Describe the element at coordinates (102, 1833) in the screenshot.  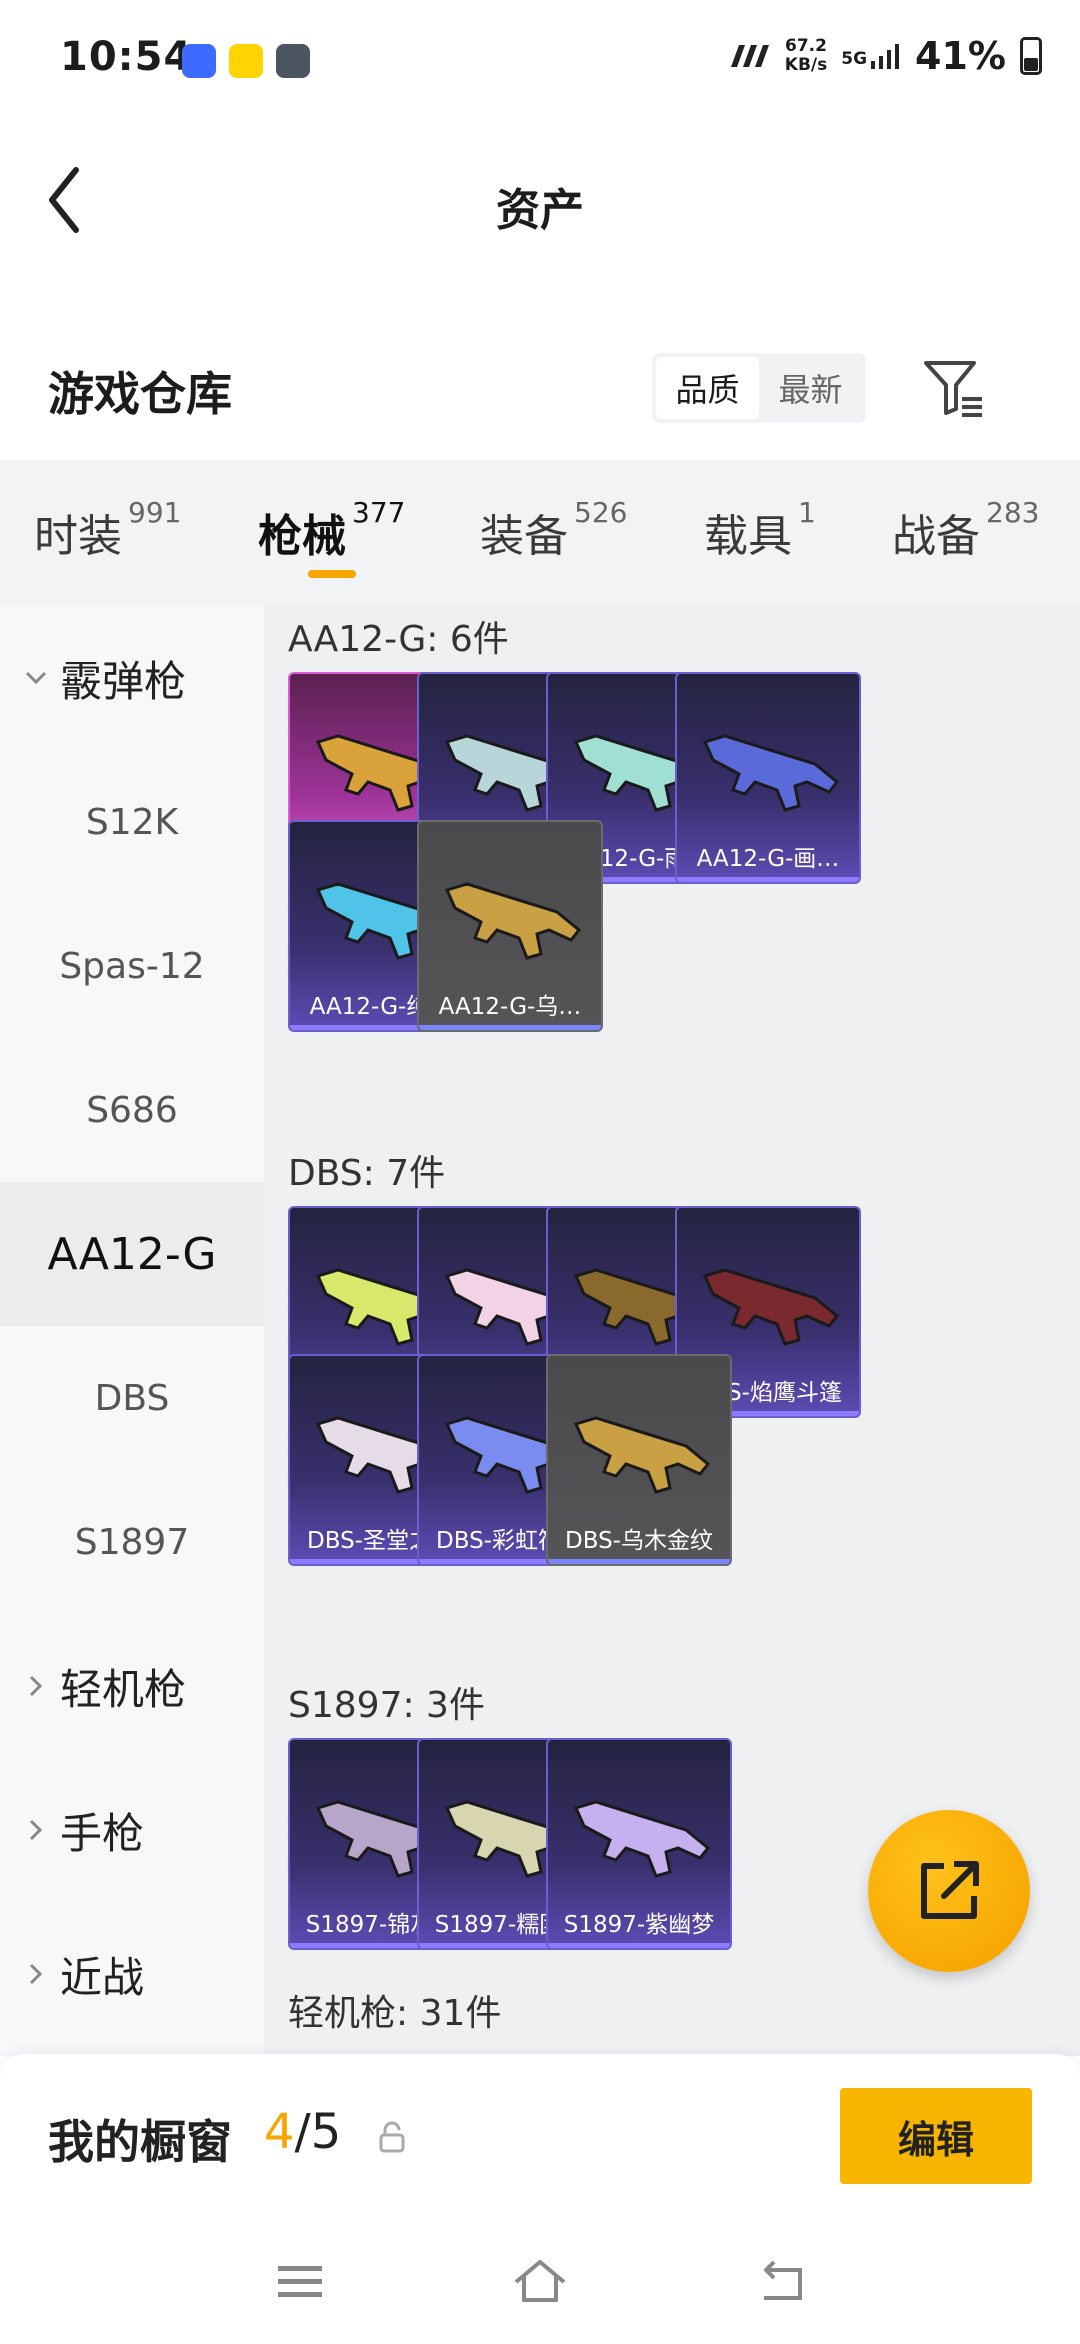
I see `sidebar-item-label: 手枪` at that location.